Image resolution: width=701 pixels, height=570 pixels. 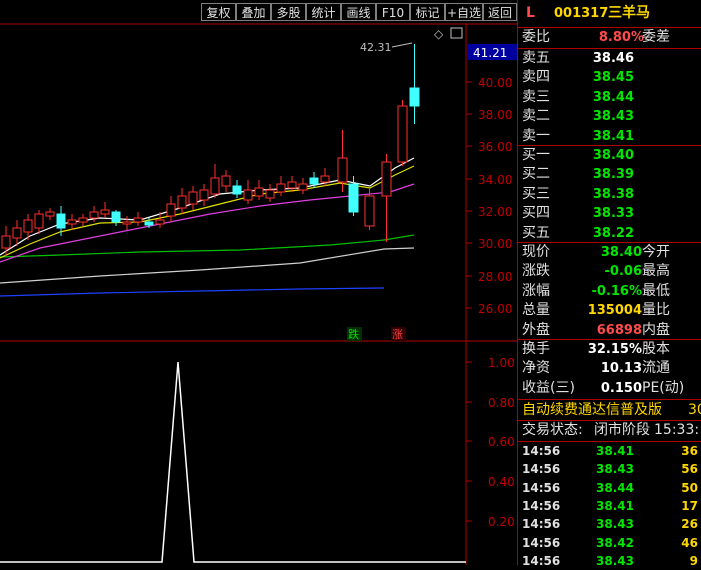 What do you see at coordinates (323, 12) in the screenshot?
I see `statistics-button: 统计` at bounding box center [323, 12].